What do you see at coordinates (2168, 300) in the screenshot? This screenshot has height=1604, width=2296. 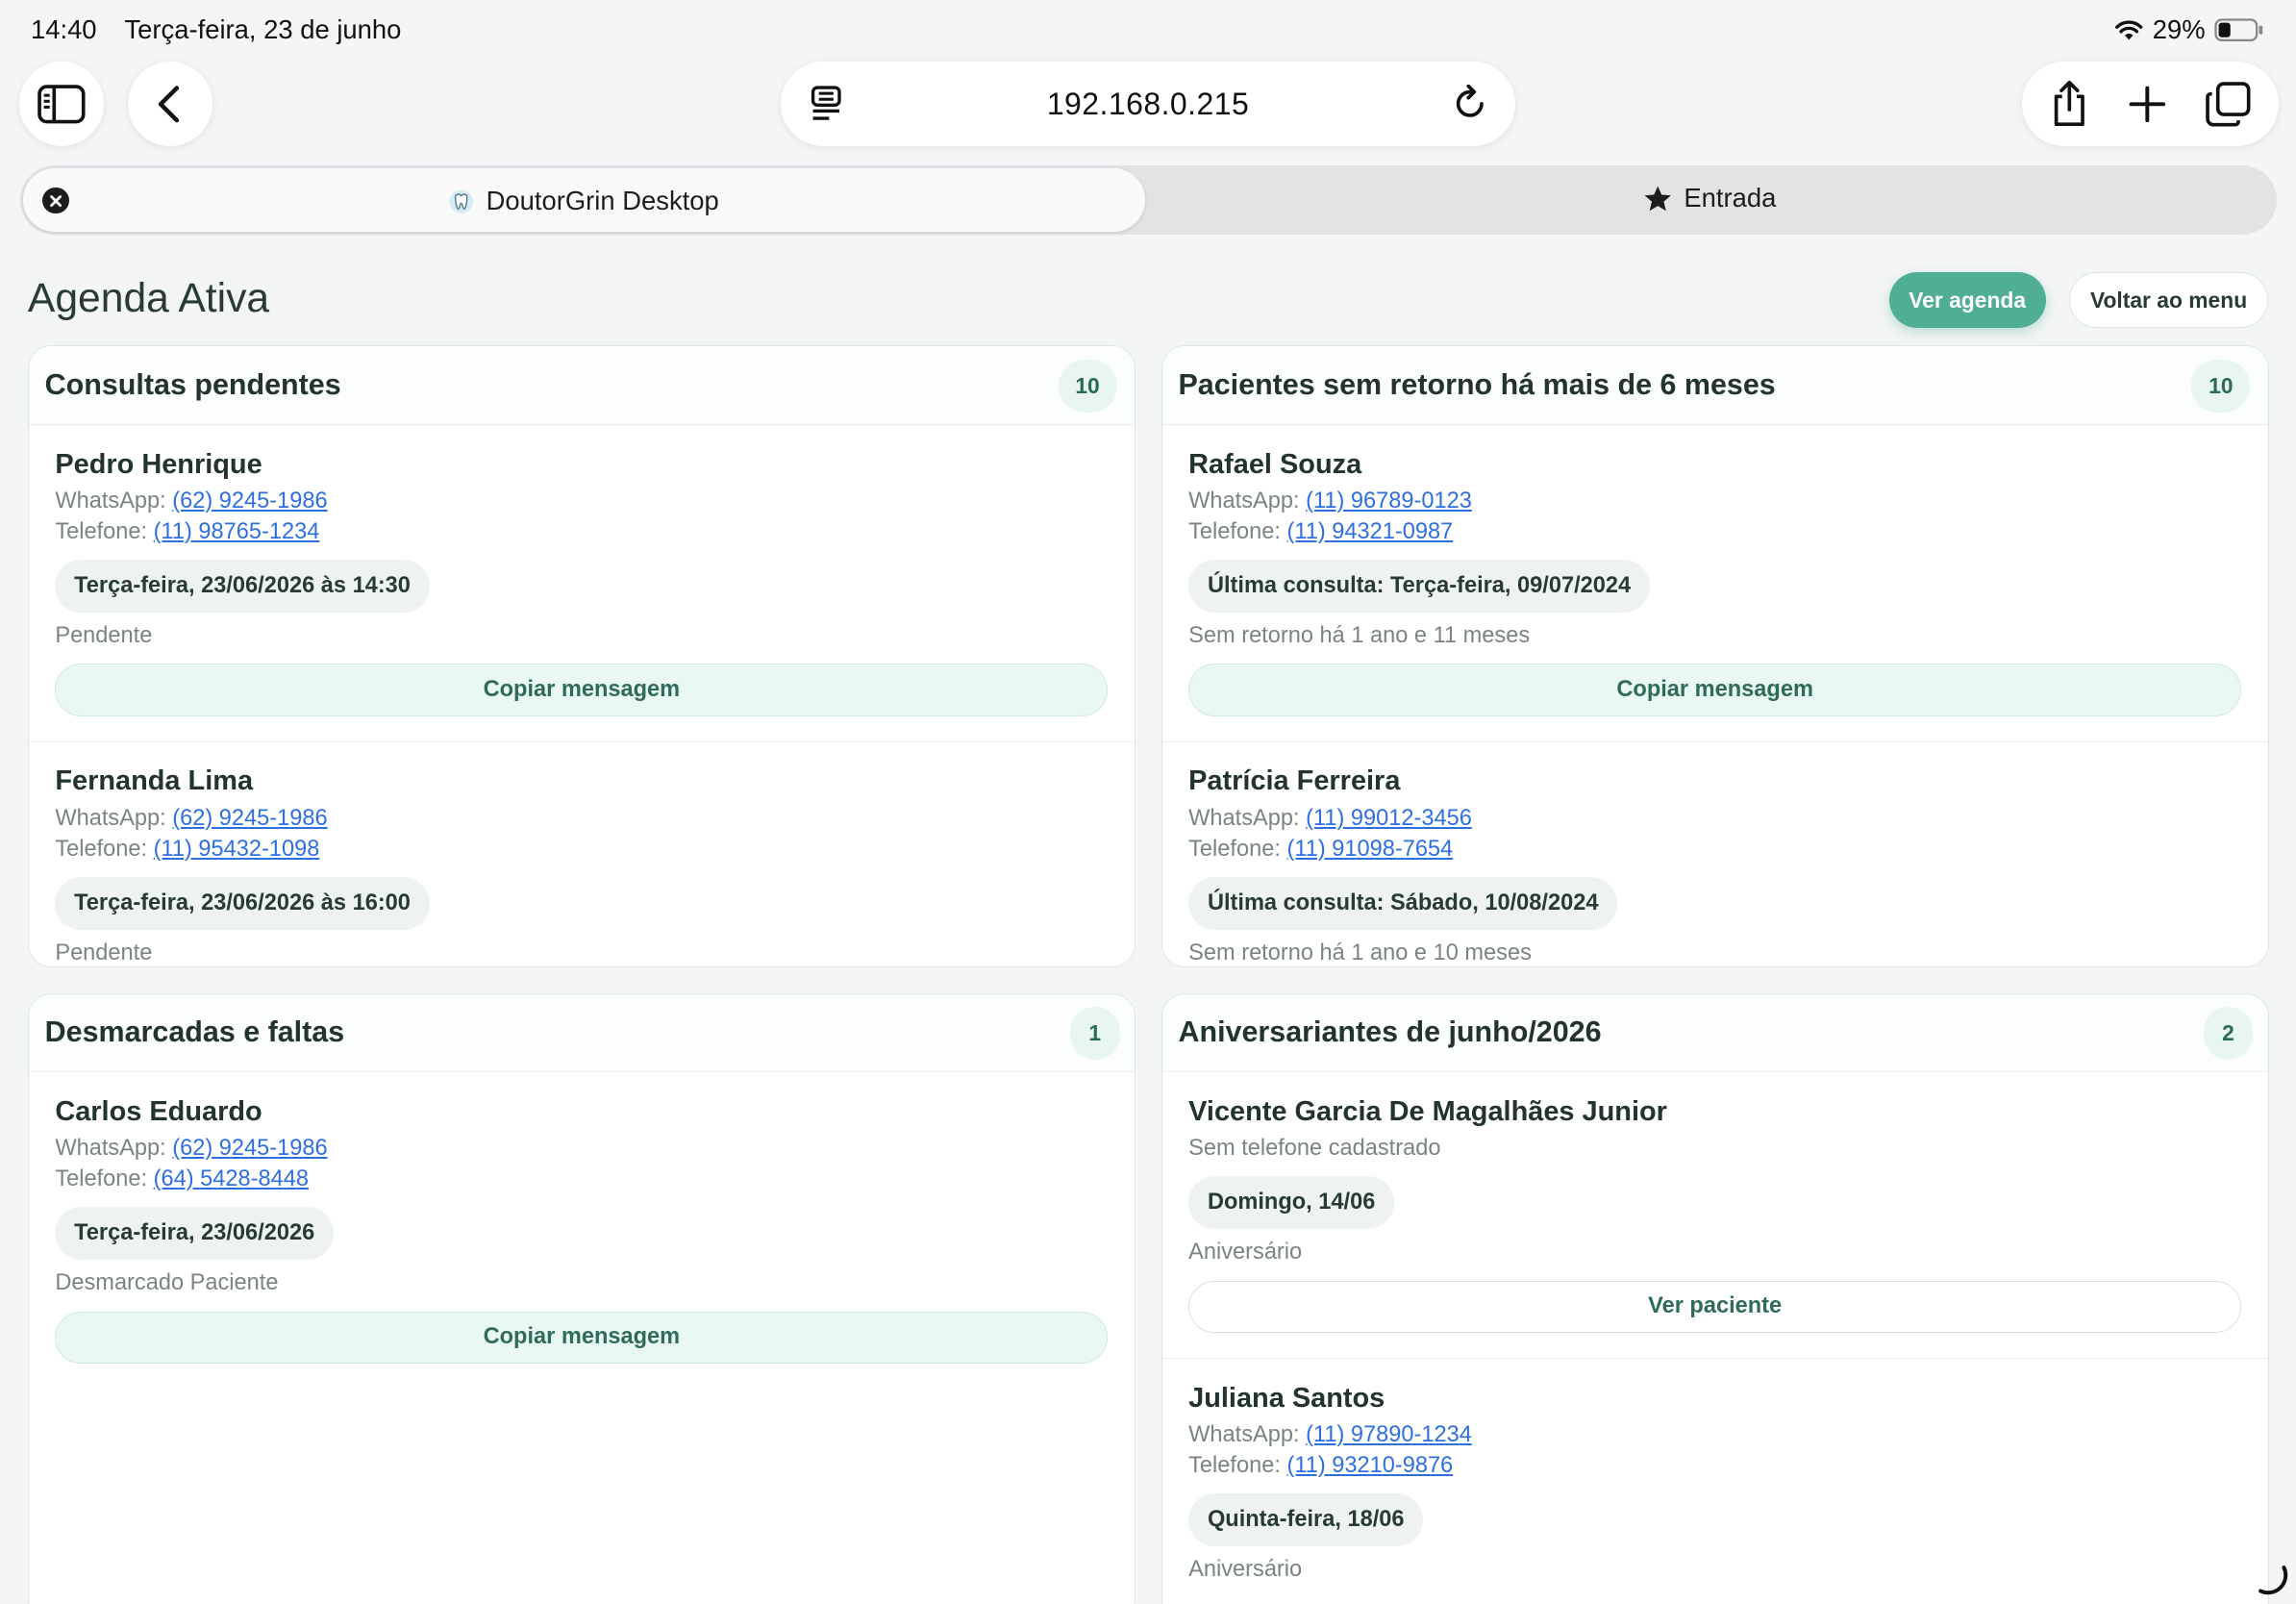 I see `voltar-menu-button: Voltar ao menu` at bounding box center [2168, 300].